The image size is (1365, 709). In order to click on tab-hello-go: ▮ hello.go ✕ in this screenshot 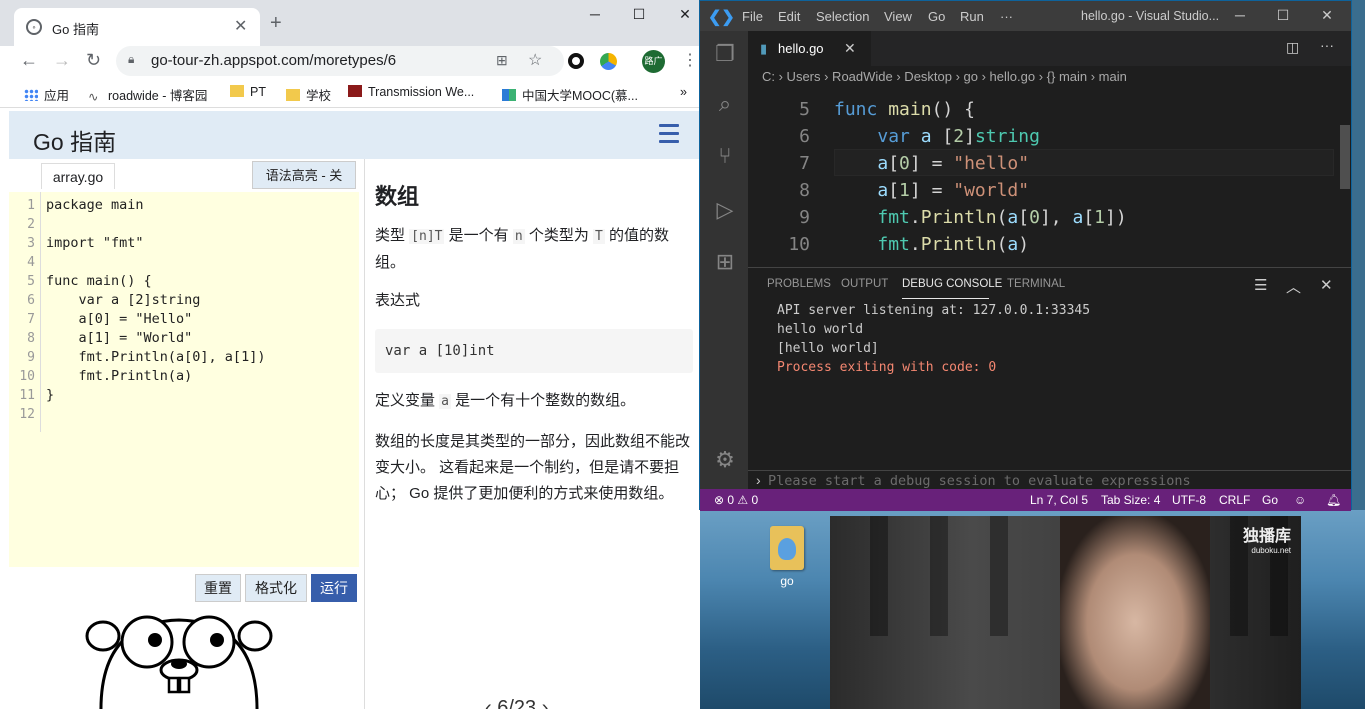, I will do `click(809, 48)`.